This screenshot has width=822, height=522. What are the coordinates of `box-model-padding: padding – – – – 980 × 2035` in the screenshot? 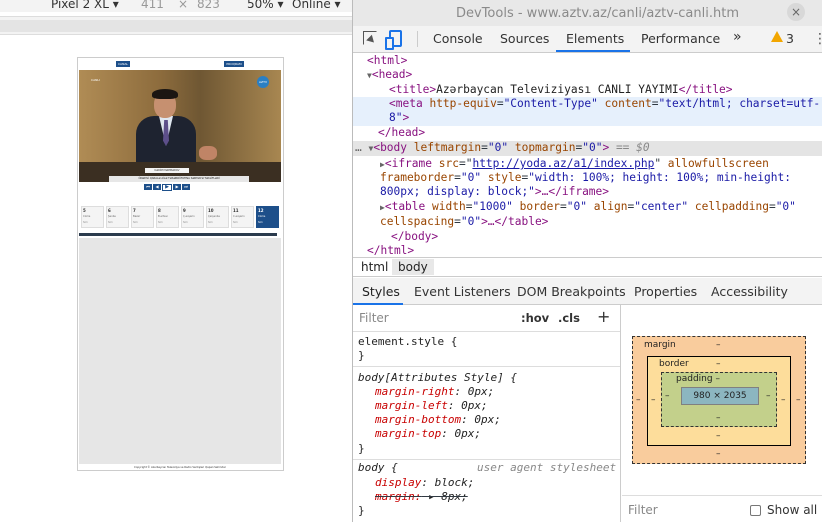 It's located at (719, 399).